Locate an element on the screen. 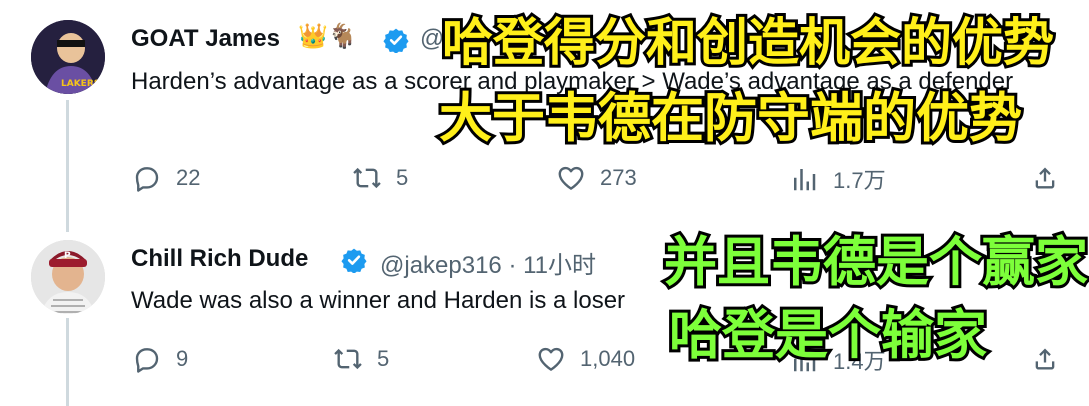 This screenshot has height=406, width=1089. avatar-image: LAKERS is located at coordinates (68, 57).